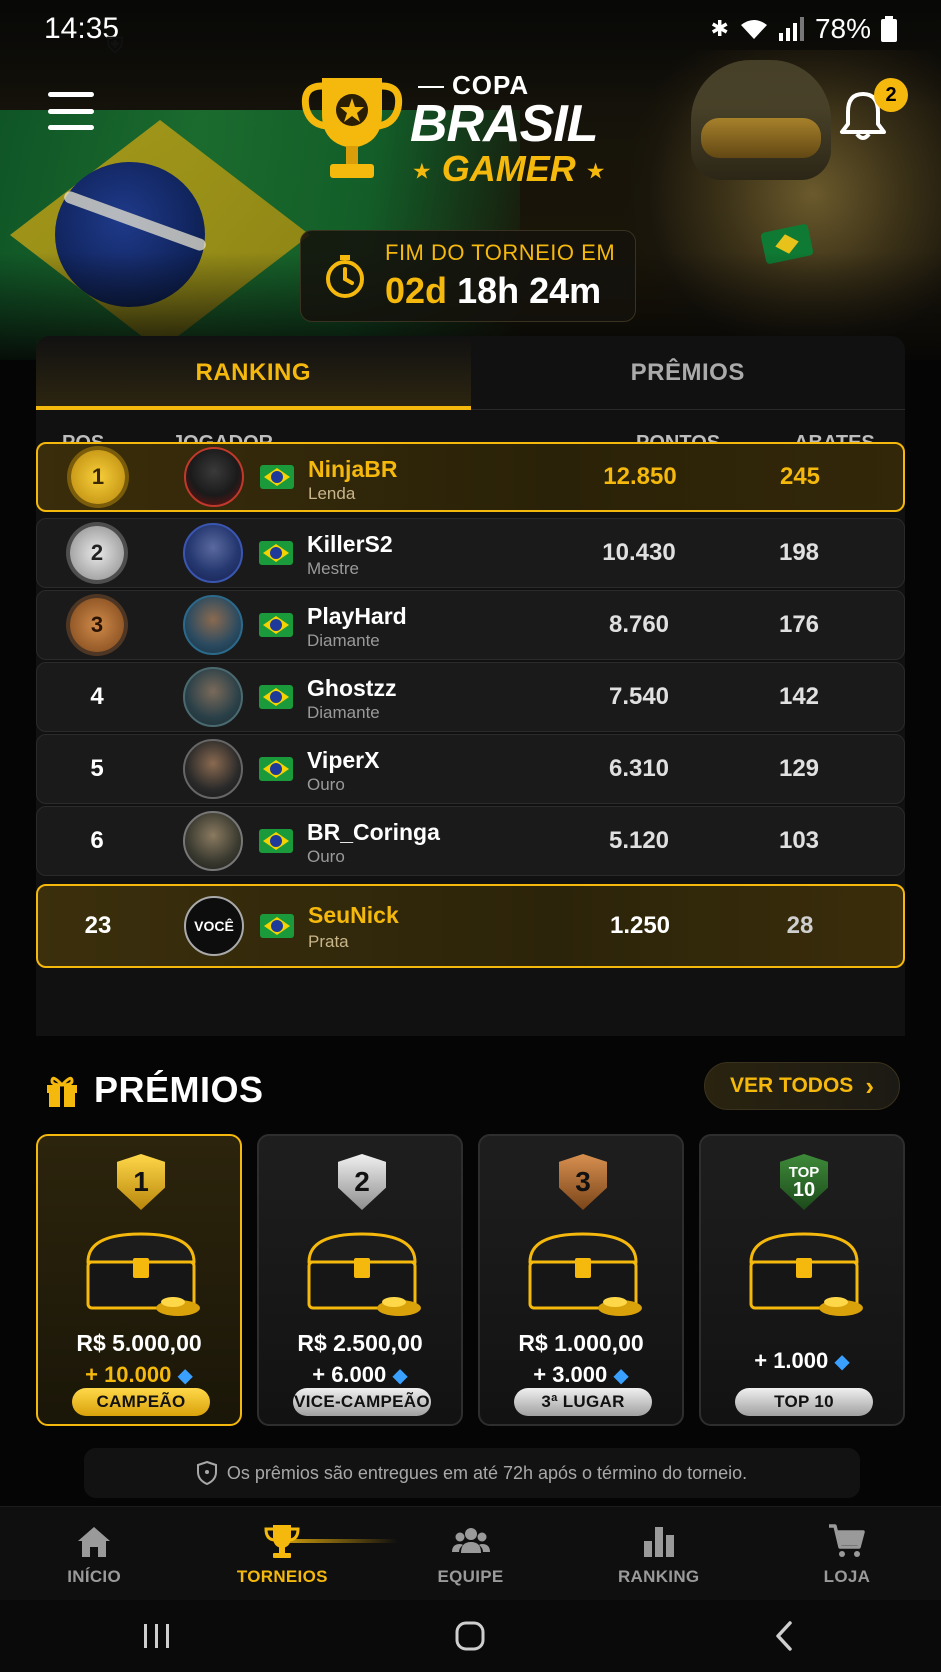  I want to click on player-points: 6.310, so click(639, 768).